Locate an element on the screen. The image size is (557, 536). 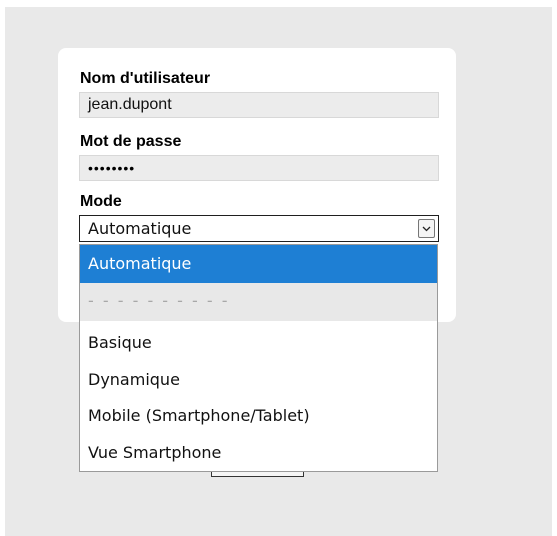
password-label: Mot de passe is located at coordinates (131, 141).